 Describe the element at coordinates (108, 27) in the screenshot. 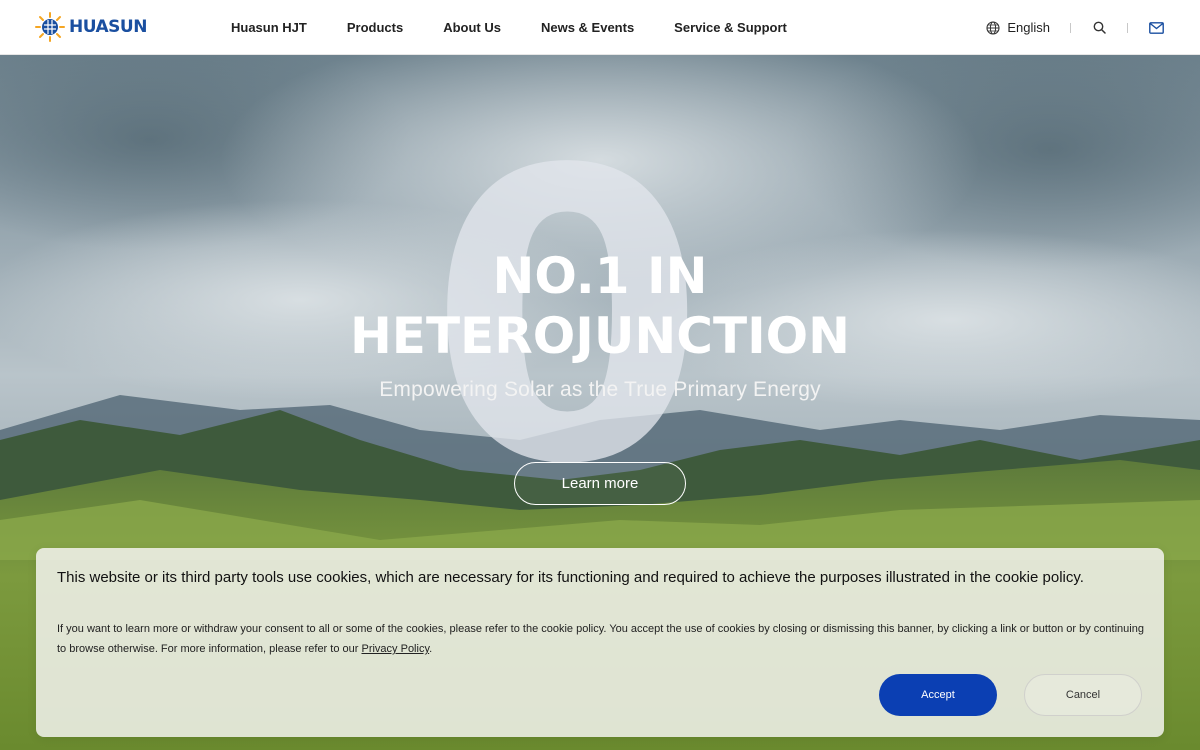

I see `huasun-logo-text: HUASUN` at that location.